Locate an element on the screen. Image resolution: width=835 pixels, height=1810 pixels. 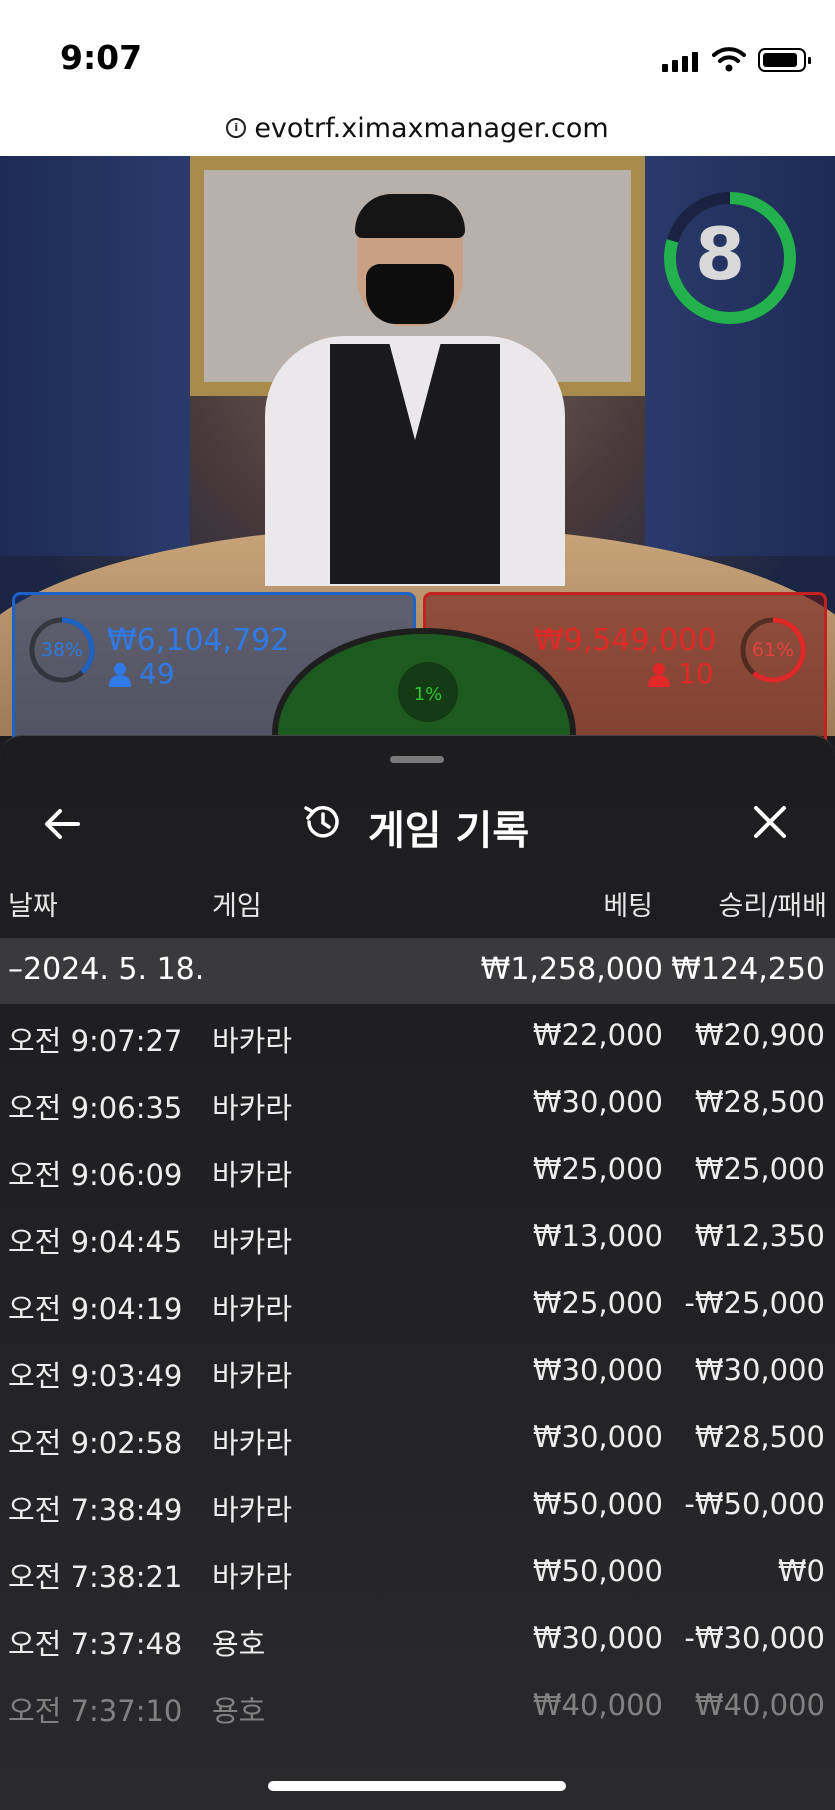
column-game: 게임 is located at coordinates (237, 906).